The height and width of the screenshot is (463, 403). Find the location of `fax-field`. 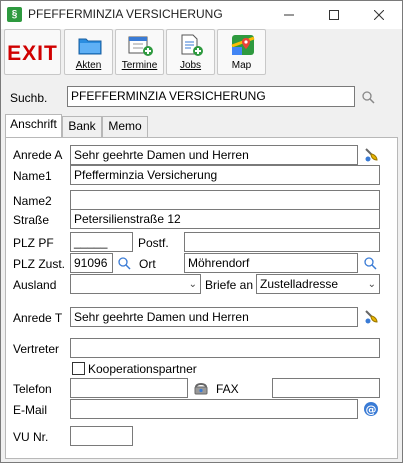

fax-field is located at coordinates (326, 388).